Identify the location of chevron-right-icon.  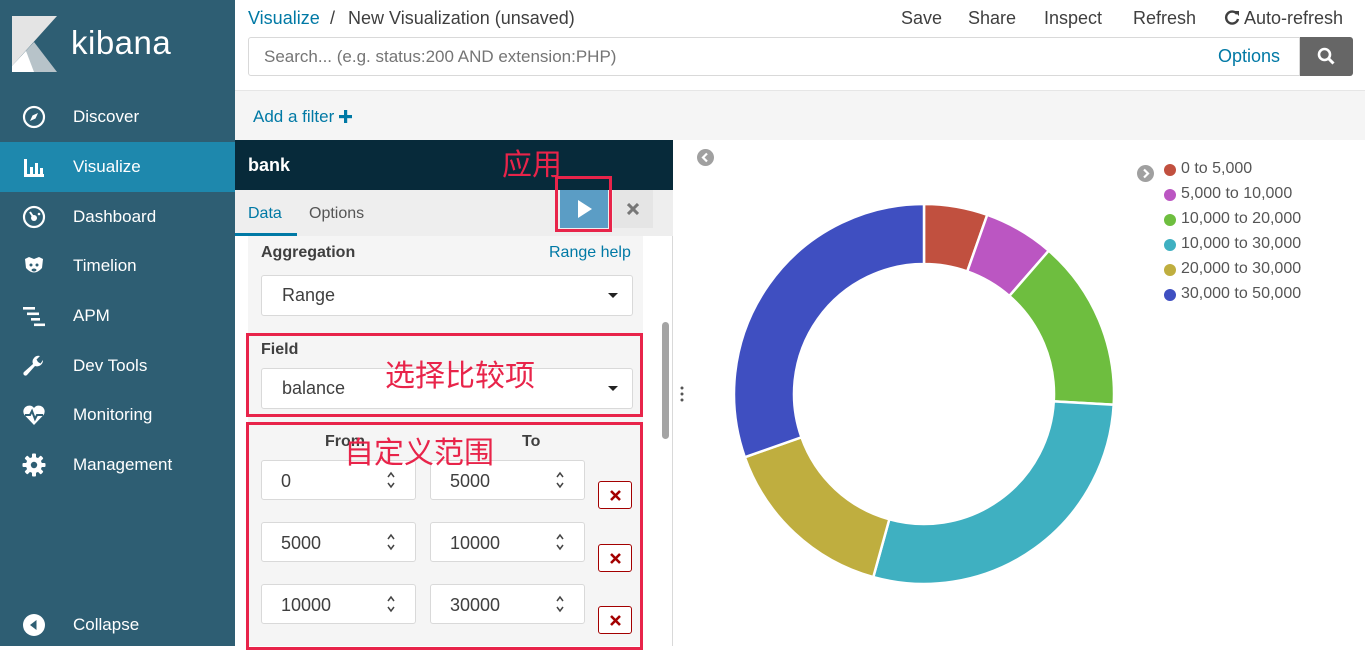
(1146, 173).